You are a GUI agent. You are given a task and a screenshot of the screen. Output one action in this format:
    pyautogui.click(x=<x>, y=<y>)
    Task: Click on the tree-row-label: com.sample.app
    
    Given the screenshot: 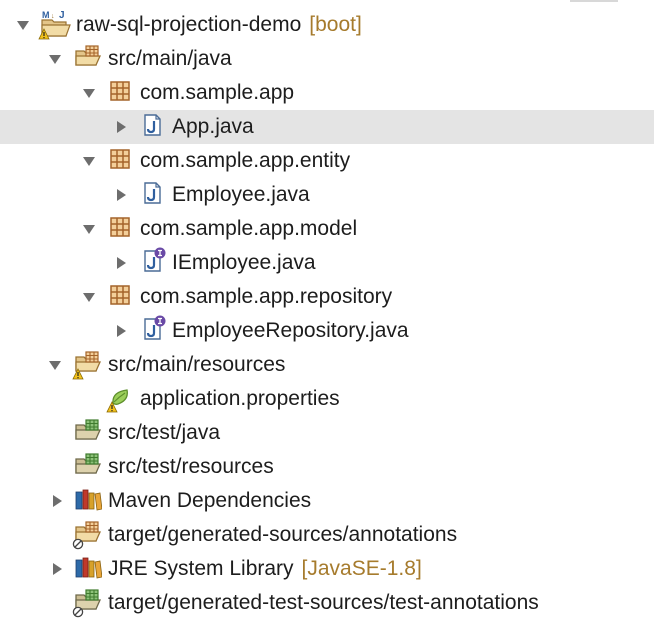 What is the action you would take?
    pyautogui.click(x=217, y=92)
    